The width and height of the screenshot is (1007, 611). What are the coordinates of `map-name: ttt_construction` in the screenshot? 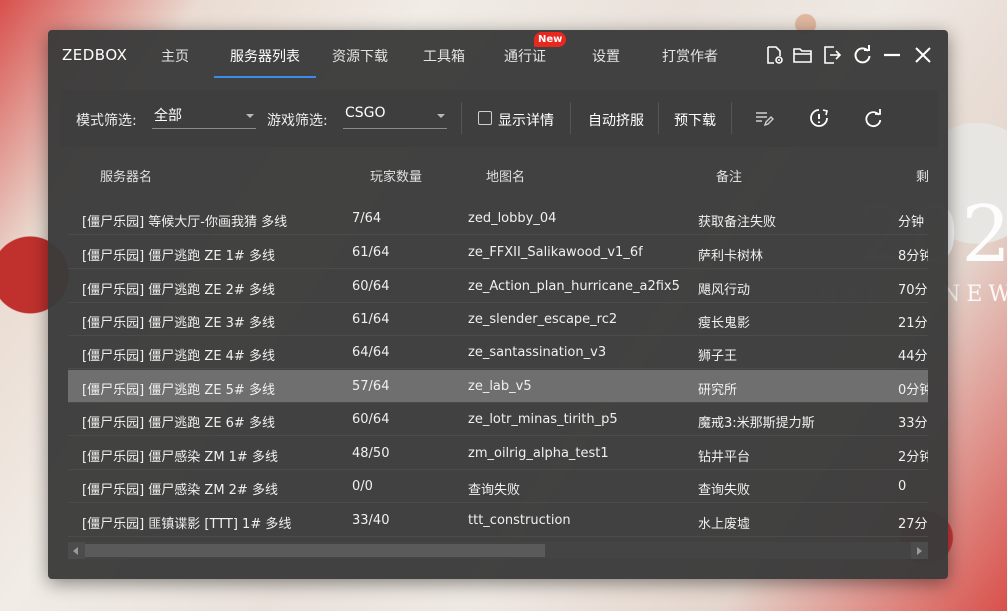 It's located at (519, 520).